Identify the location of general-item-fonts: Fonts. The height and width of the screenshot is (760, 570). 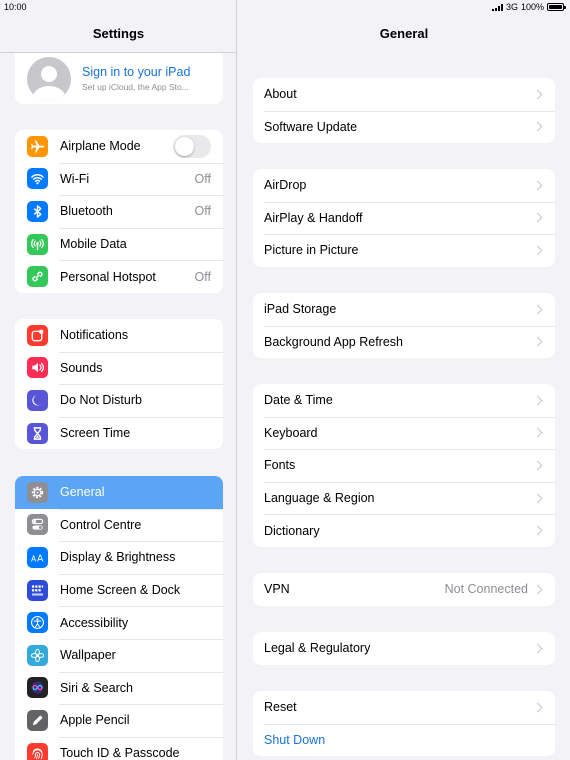
(404, 465).